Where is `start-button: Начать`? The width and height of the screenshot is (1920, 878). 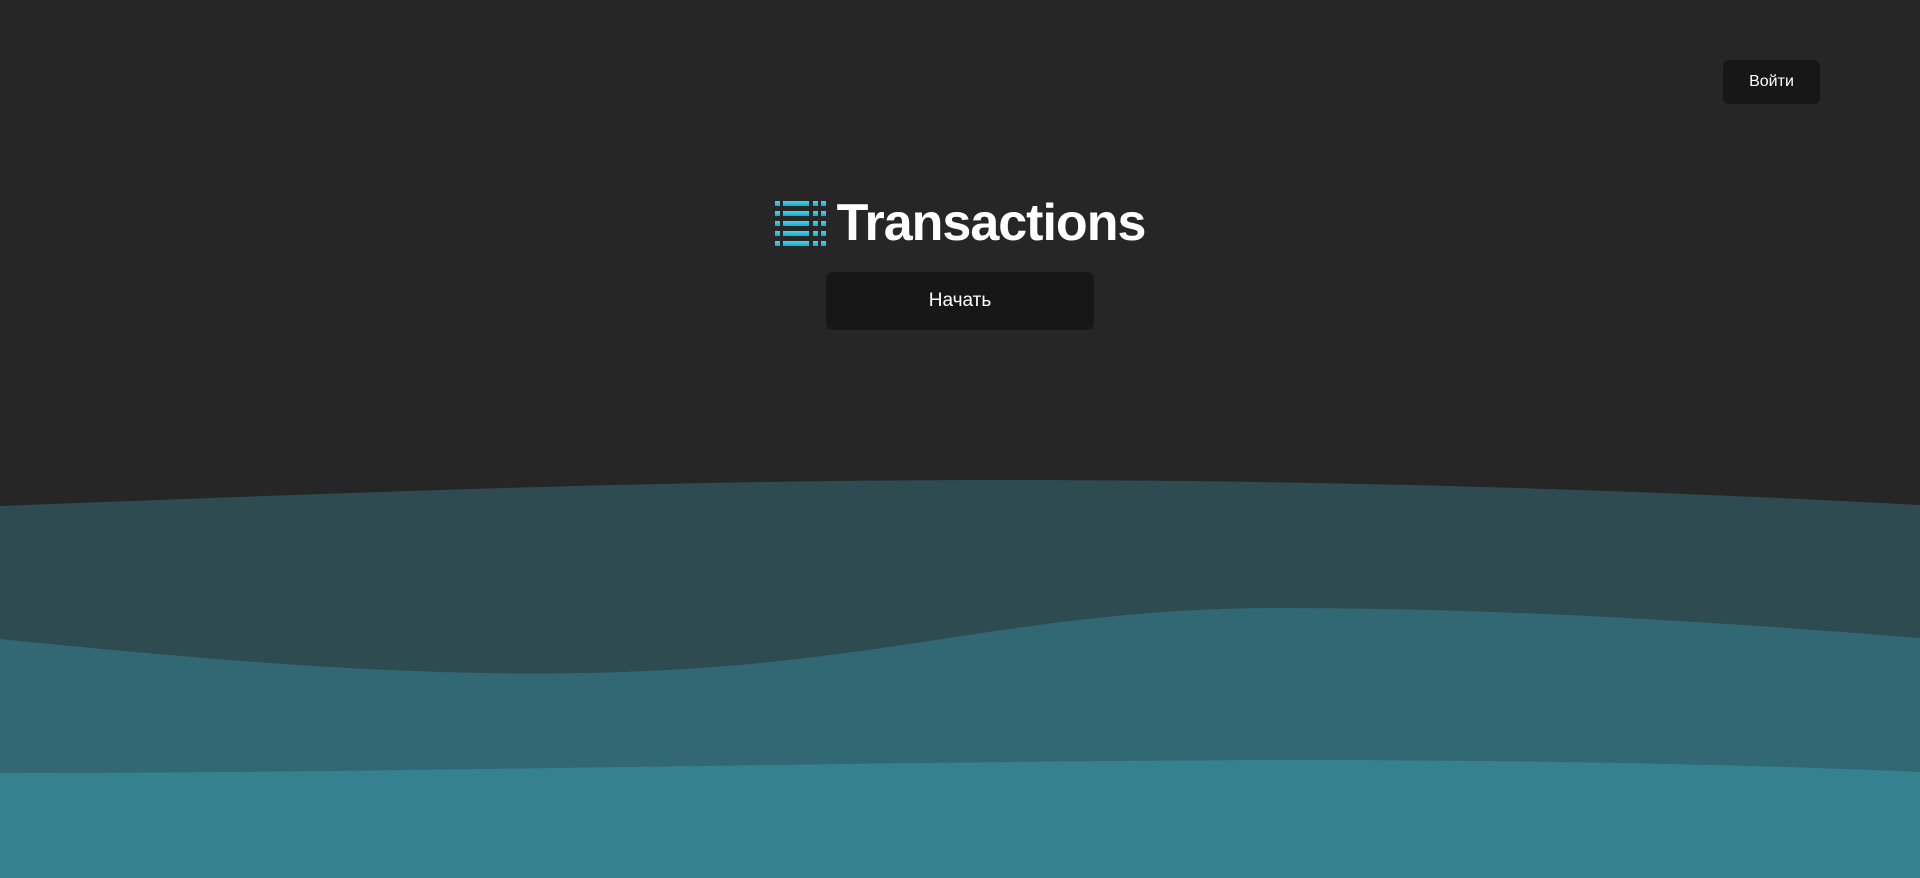 start-button: Начать is located at coordinates (960, 301).